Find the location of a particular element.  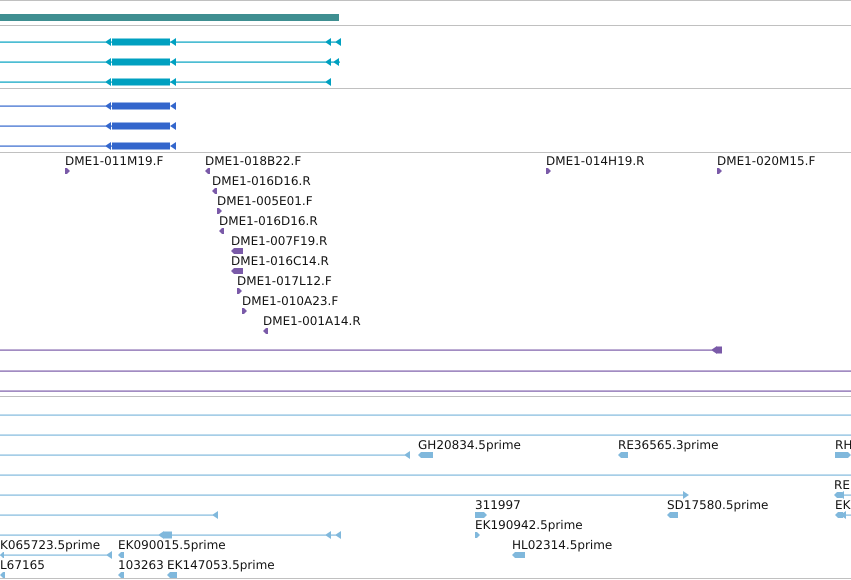

feature-label: DME1-018B22.F is located at coordinates (253, 161).